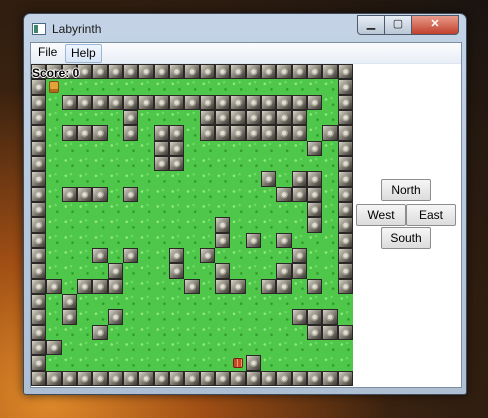 This screenshot has height=418, width=488. I want to click on menu-file: File, so click(47, 52).